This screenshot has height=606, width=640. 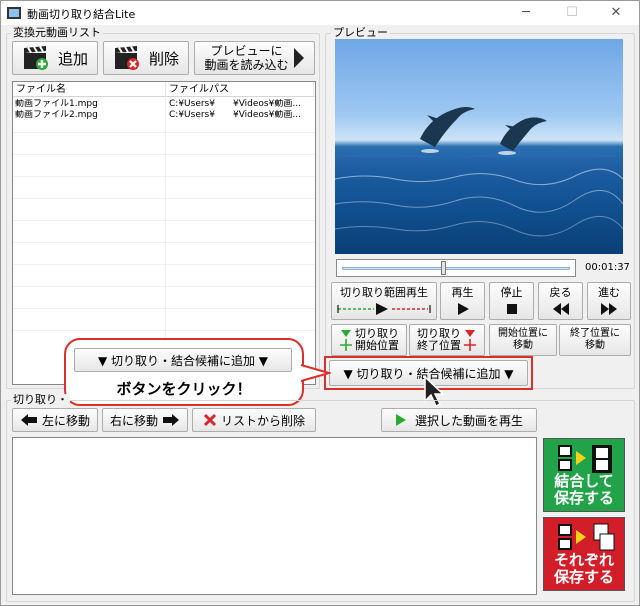 I want to click on forward-button: 進む, so click(x=609, y=301).